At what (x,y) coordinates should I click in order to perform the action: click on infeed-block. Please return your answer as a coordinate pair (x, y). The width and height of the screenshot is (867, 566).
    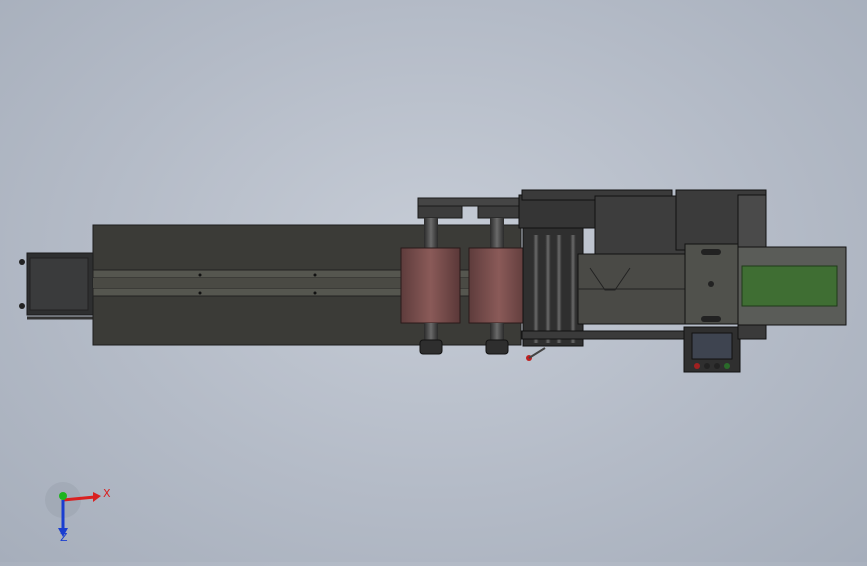
    Looking at the image, I should click on (56, 286).